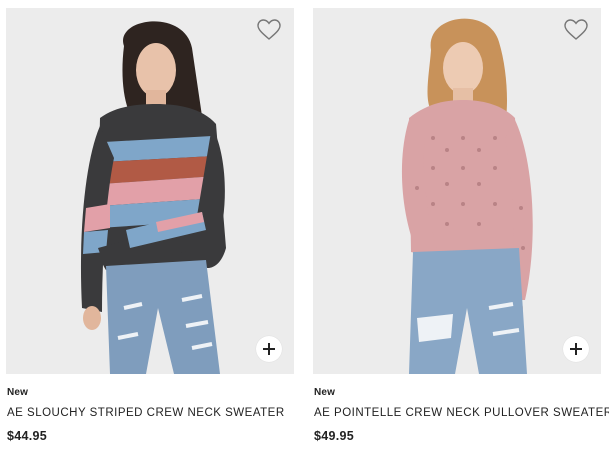 Image resolution: width=609 pixels, height=450 pixels. Describe the element at coordinates (146, 413) in the screenshot. I see `product-name-link: AE SLOUCHY STRIPED CREW NECK SWEATER` at that location.